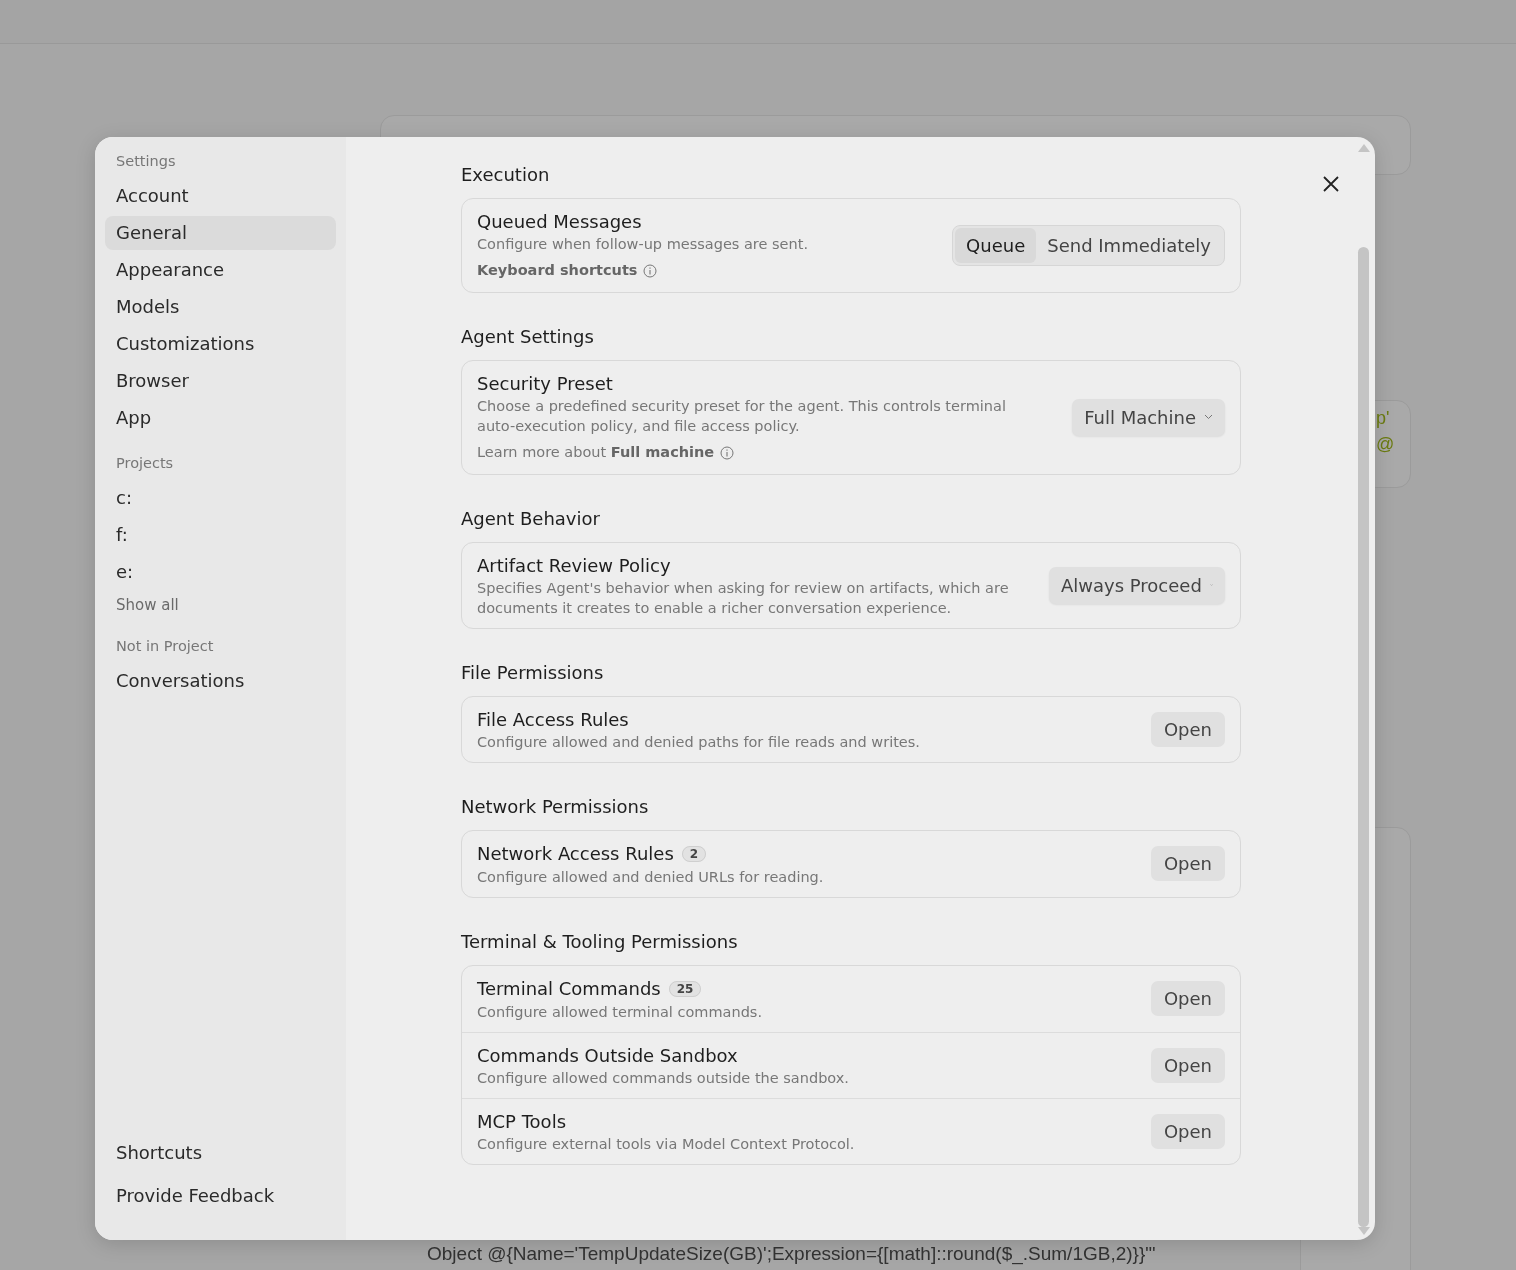 The height and width of the screenshot is (1270, 1516). I want to click on sidebar-item: Shortcuts, so click(220, 1153).